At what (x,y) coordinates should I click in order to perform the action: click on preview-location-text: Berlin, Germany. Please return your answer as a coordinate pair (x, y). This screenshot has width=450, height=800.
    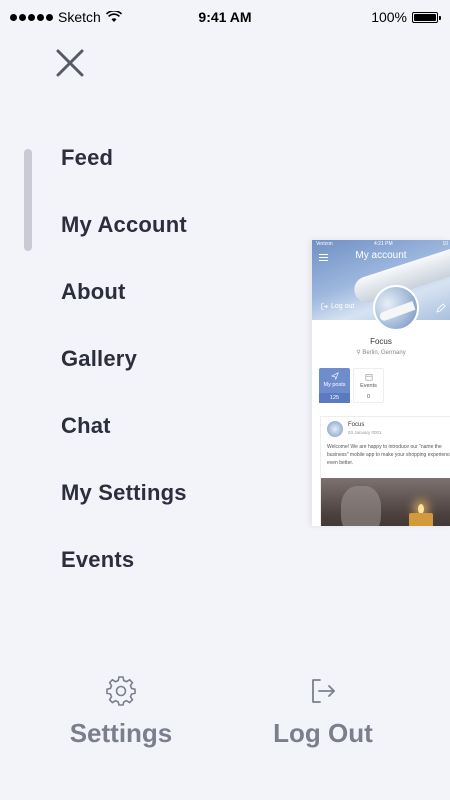
    Looking at the image, I should click on (384, 353).